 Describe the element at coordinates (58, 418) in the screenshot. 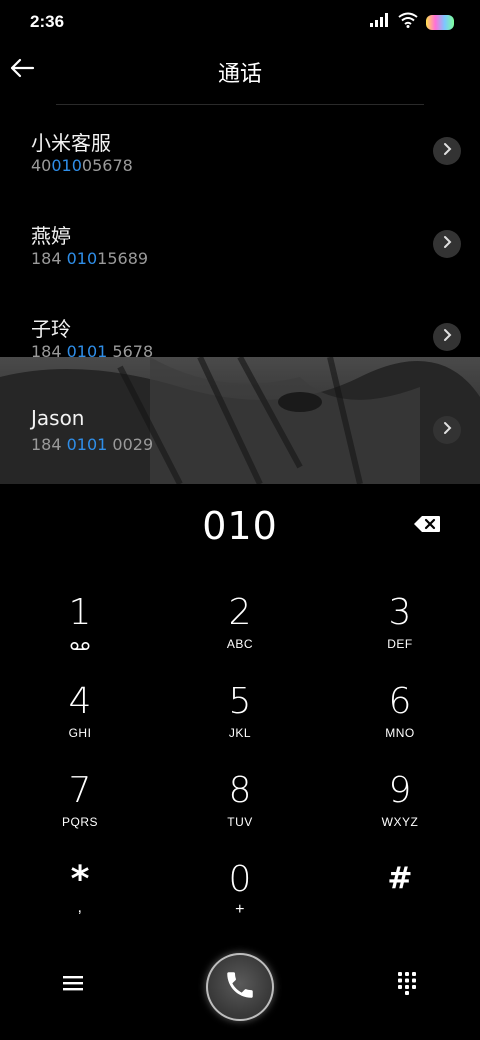

I see `contact-name: Jason` at that location.